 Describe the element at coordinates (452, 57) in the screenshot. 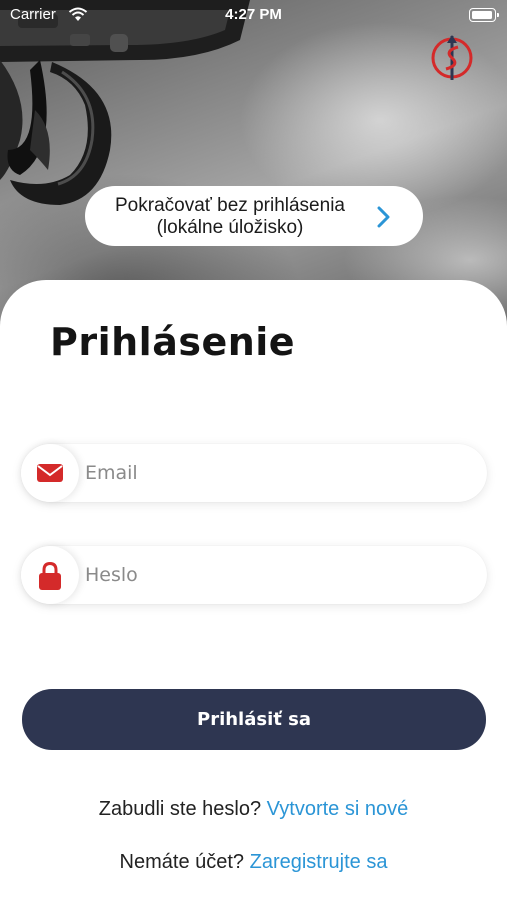

I see `app-logo-icon` at that location.